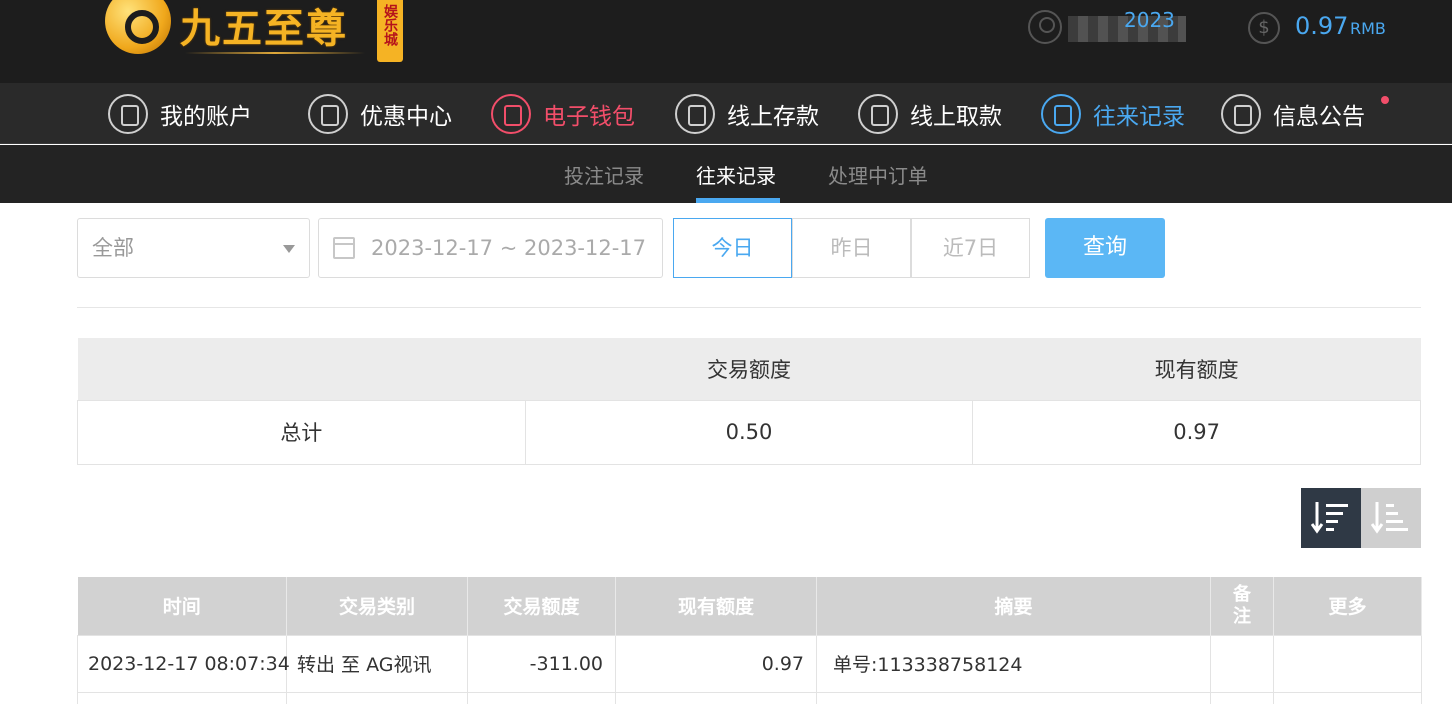  What do you see at coordinates (206, 117) in the screenshot?
I see `nav-label: 我的账户` at bounding box center [206, 117].